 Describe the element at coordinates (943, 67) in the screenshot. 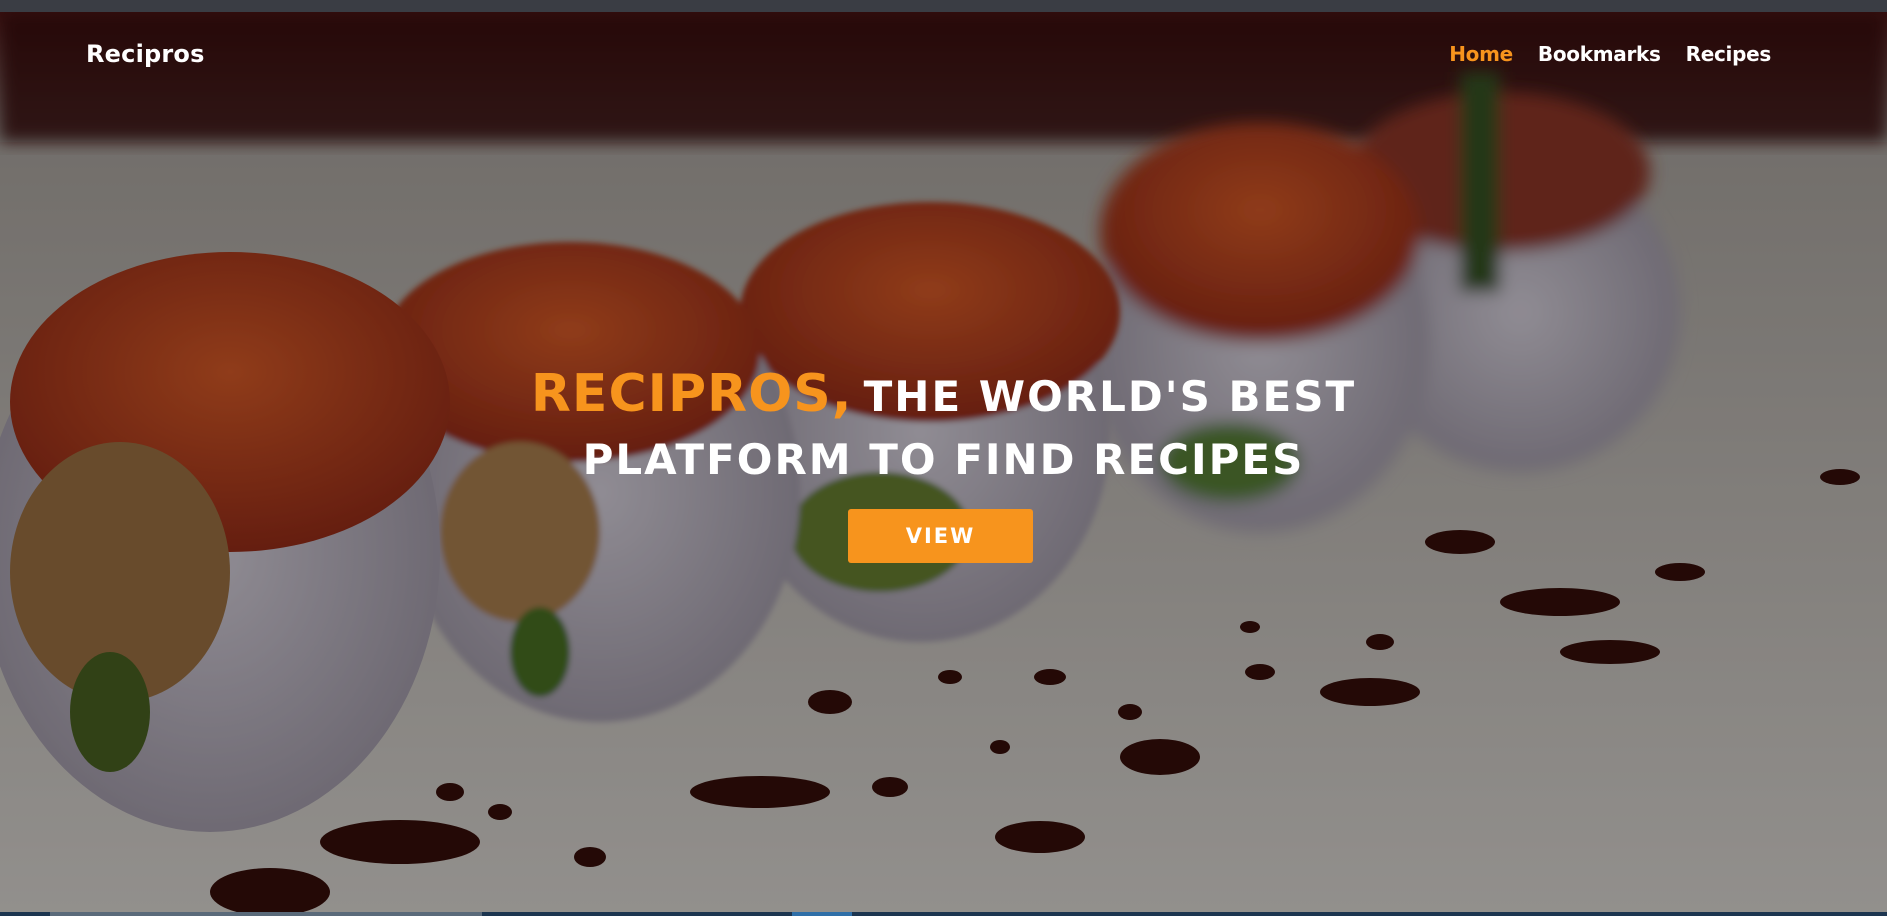

I see `top-navbar: Recipros Home Bookmarks Recipes` at that location.